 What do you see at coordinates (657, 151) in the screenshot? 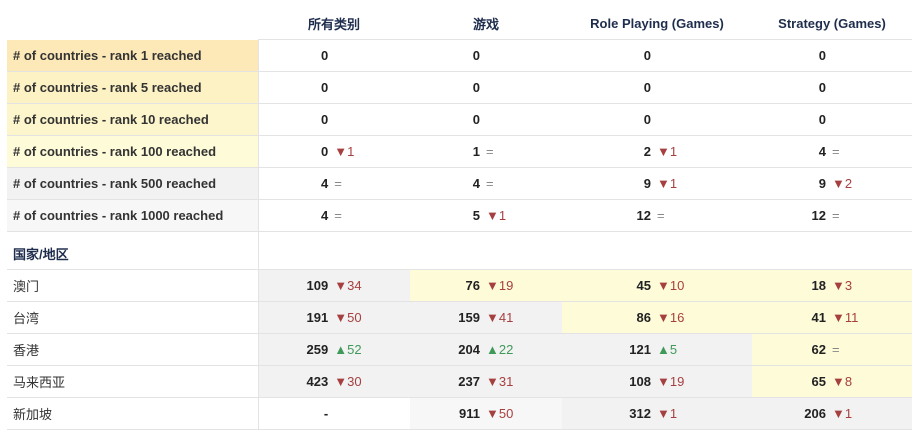
I see `rank-cell: 2 ▼1` at bounding box center [657, 151].